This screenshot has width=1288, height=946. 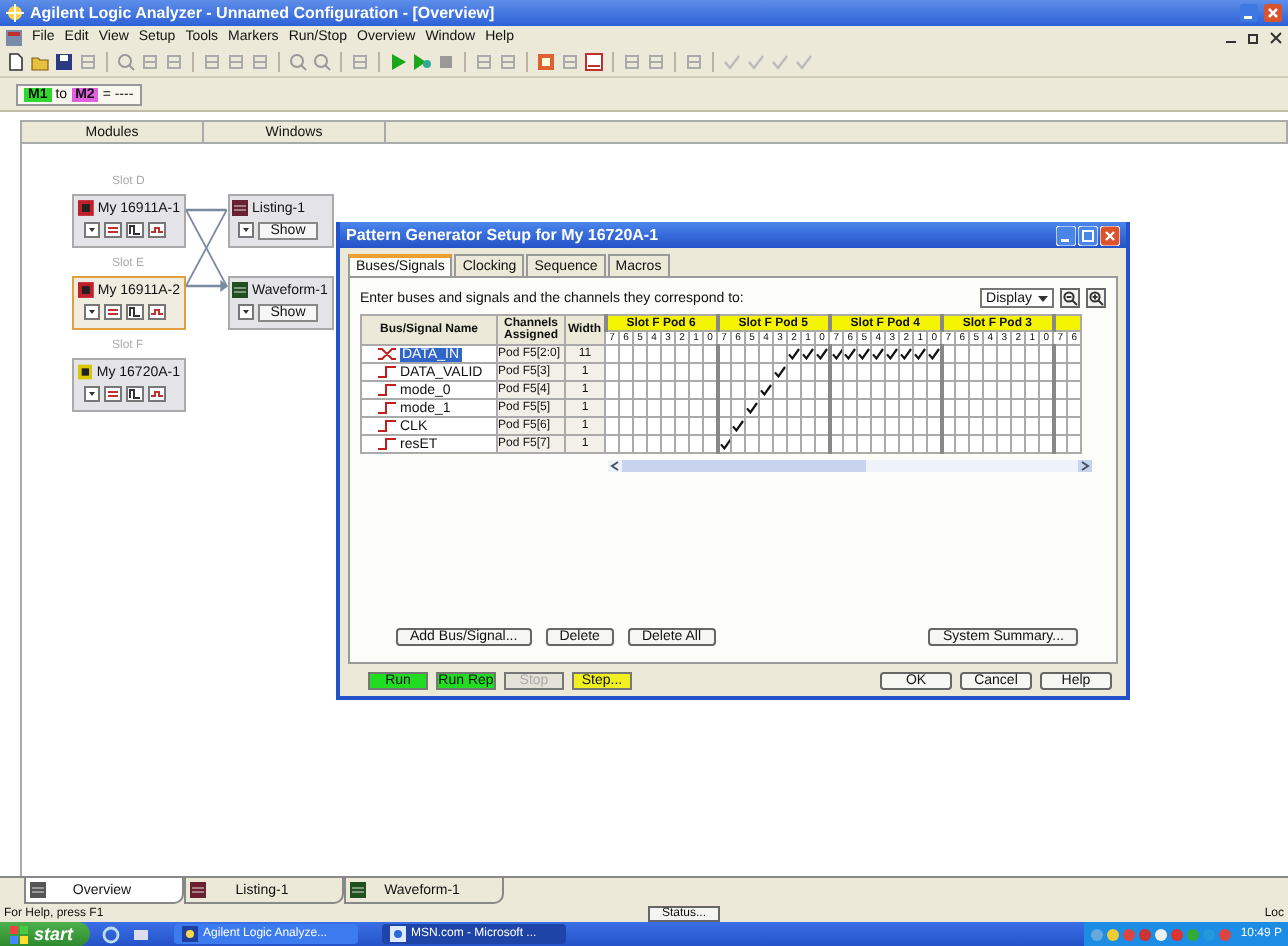 I want to click on find-icon, so click(x=126, y=62).